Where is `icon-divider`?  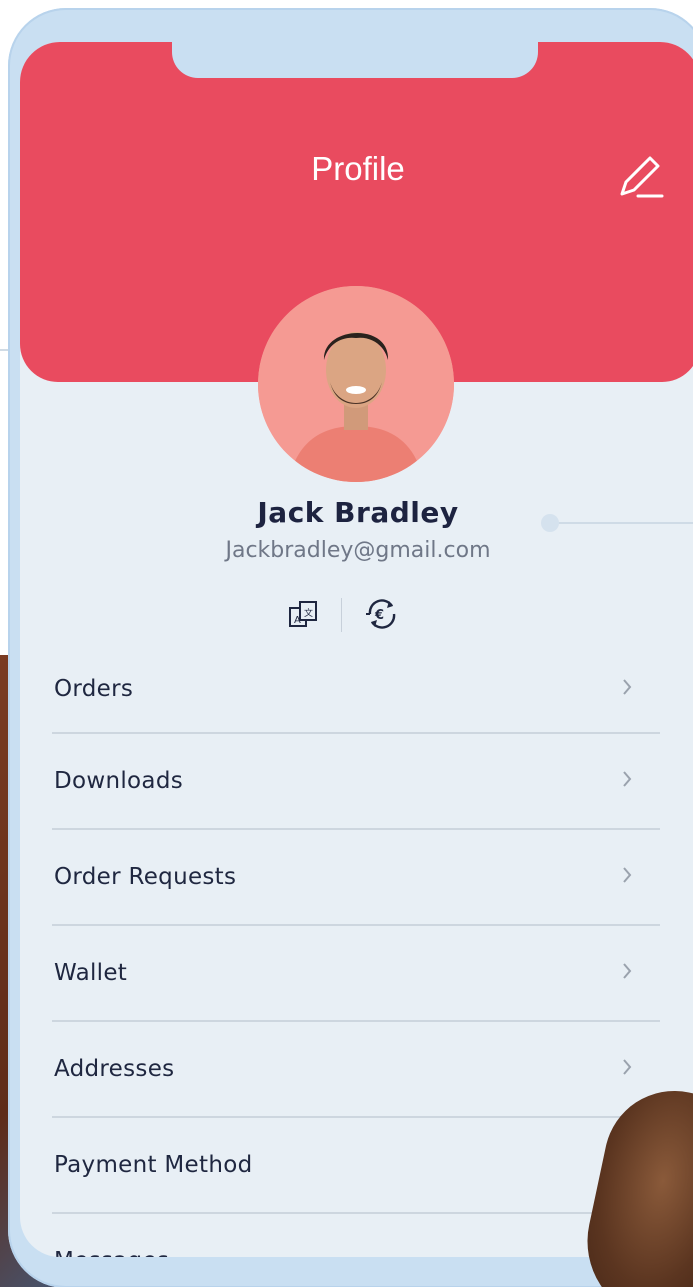 icon-divider is located at coordinates (341, 615).